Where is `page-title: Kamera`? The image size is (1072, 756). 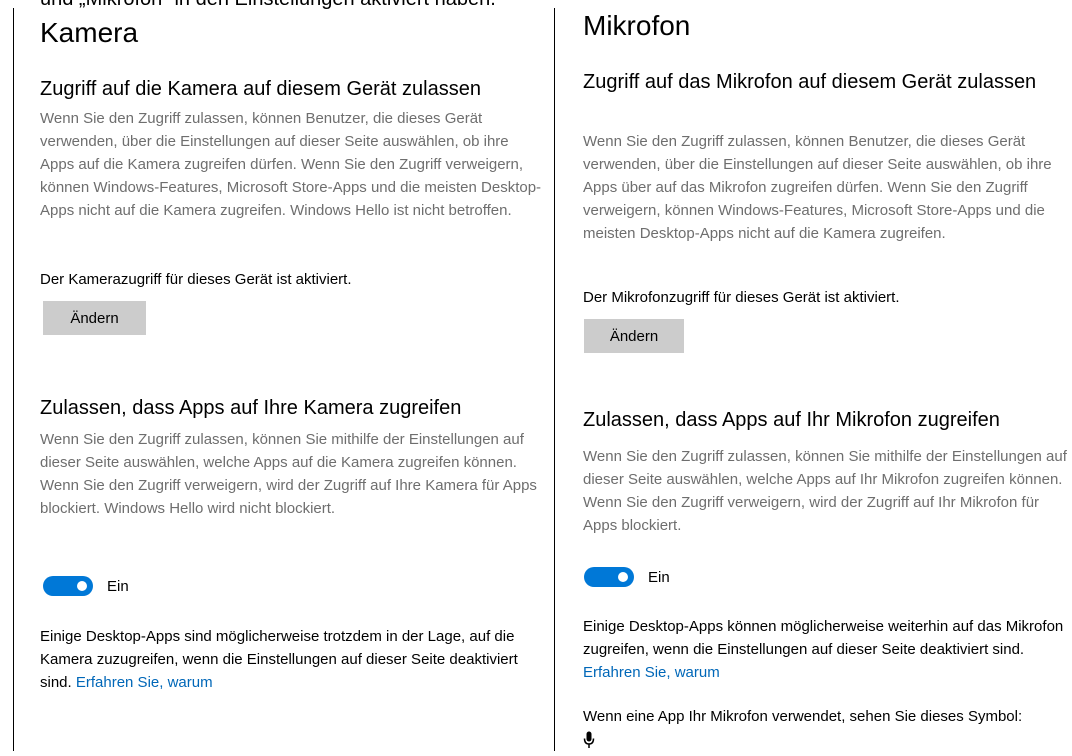
page-title: Kamera is located at coordinates (89, 32).